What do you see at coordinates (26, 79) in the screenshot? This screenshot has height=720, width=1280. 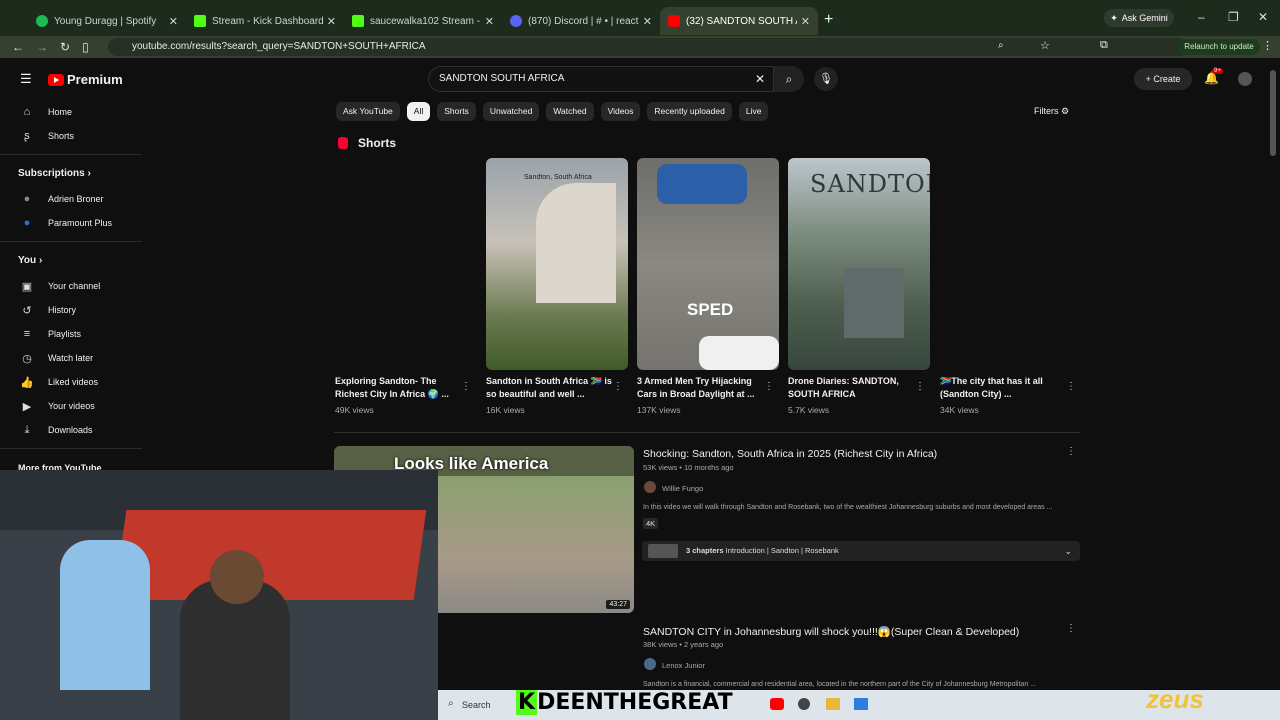 I see `hamburger-menu-icon: ☰` at bounding box center [26, 79].